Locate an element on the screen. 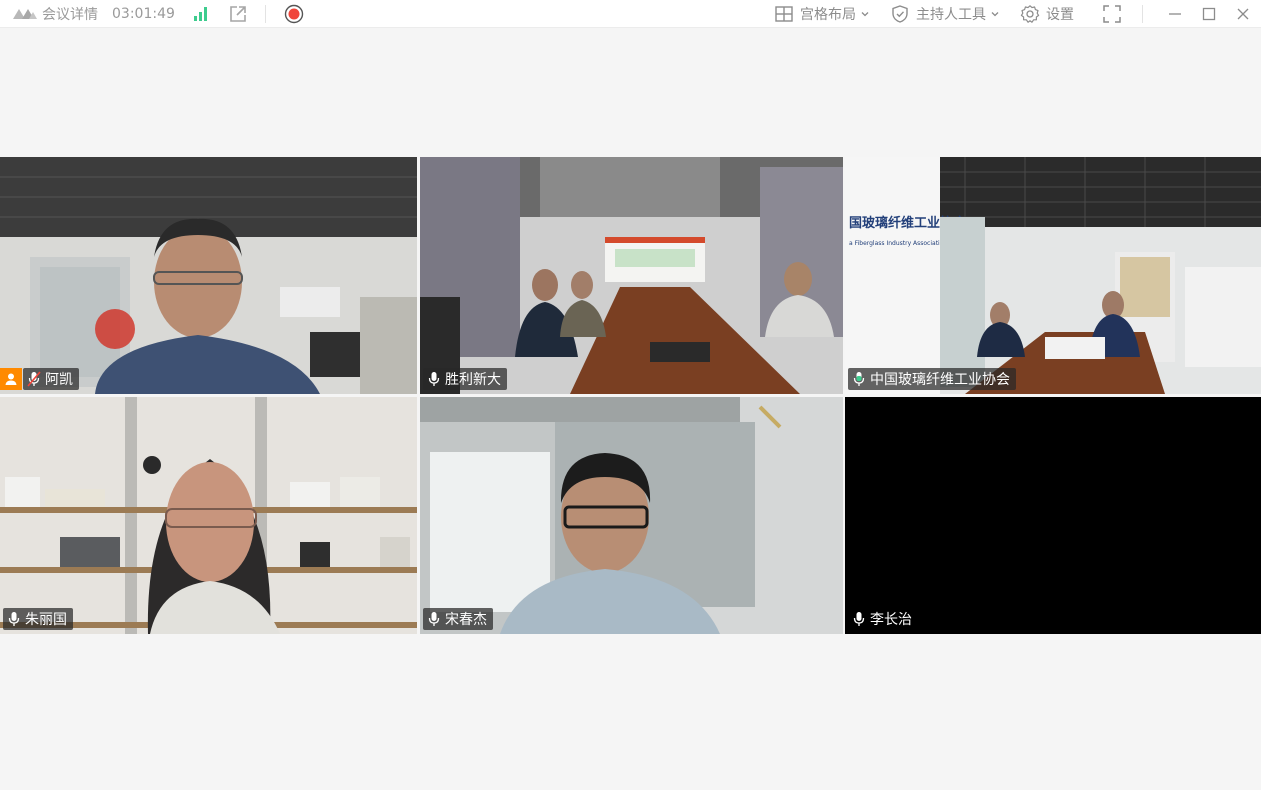 The width and height of the screenshot is (1261, 790). participant-video-tile: 胜利新大 is located at coordinates (631, 275).